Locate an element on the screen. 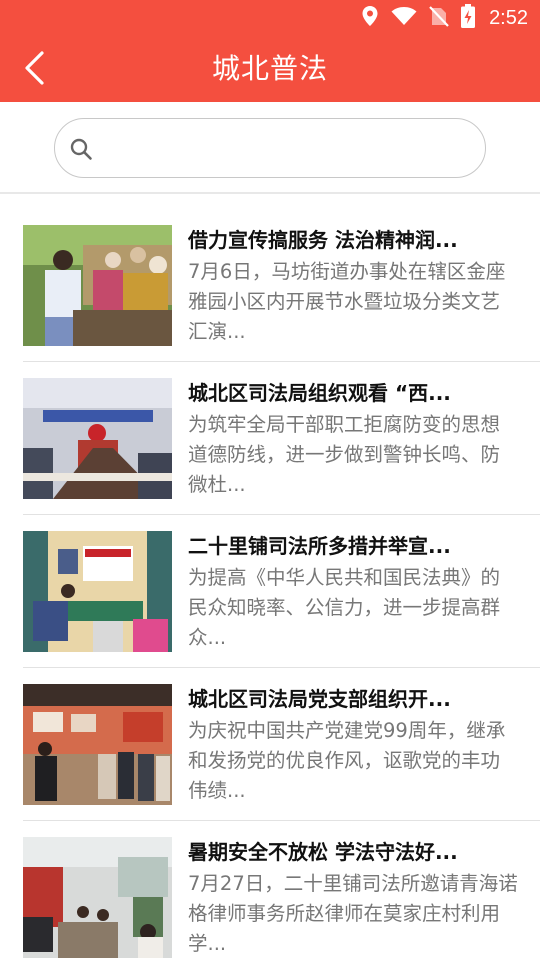 The image size is (540, 960). back-button is located at coordinates (34, 70).